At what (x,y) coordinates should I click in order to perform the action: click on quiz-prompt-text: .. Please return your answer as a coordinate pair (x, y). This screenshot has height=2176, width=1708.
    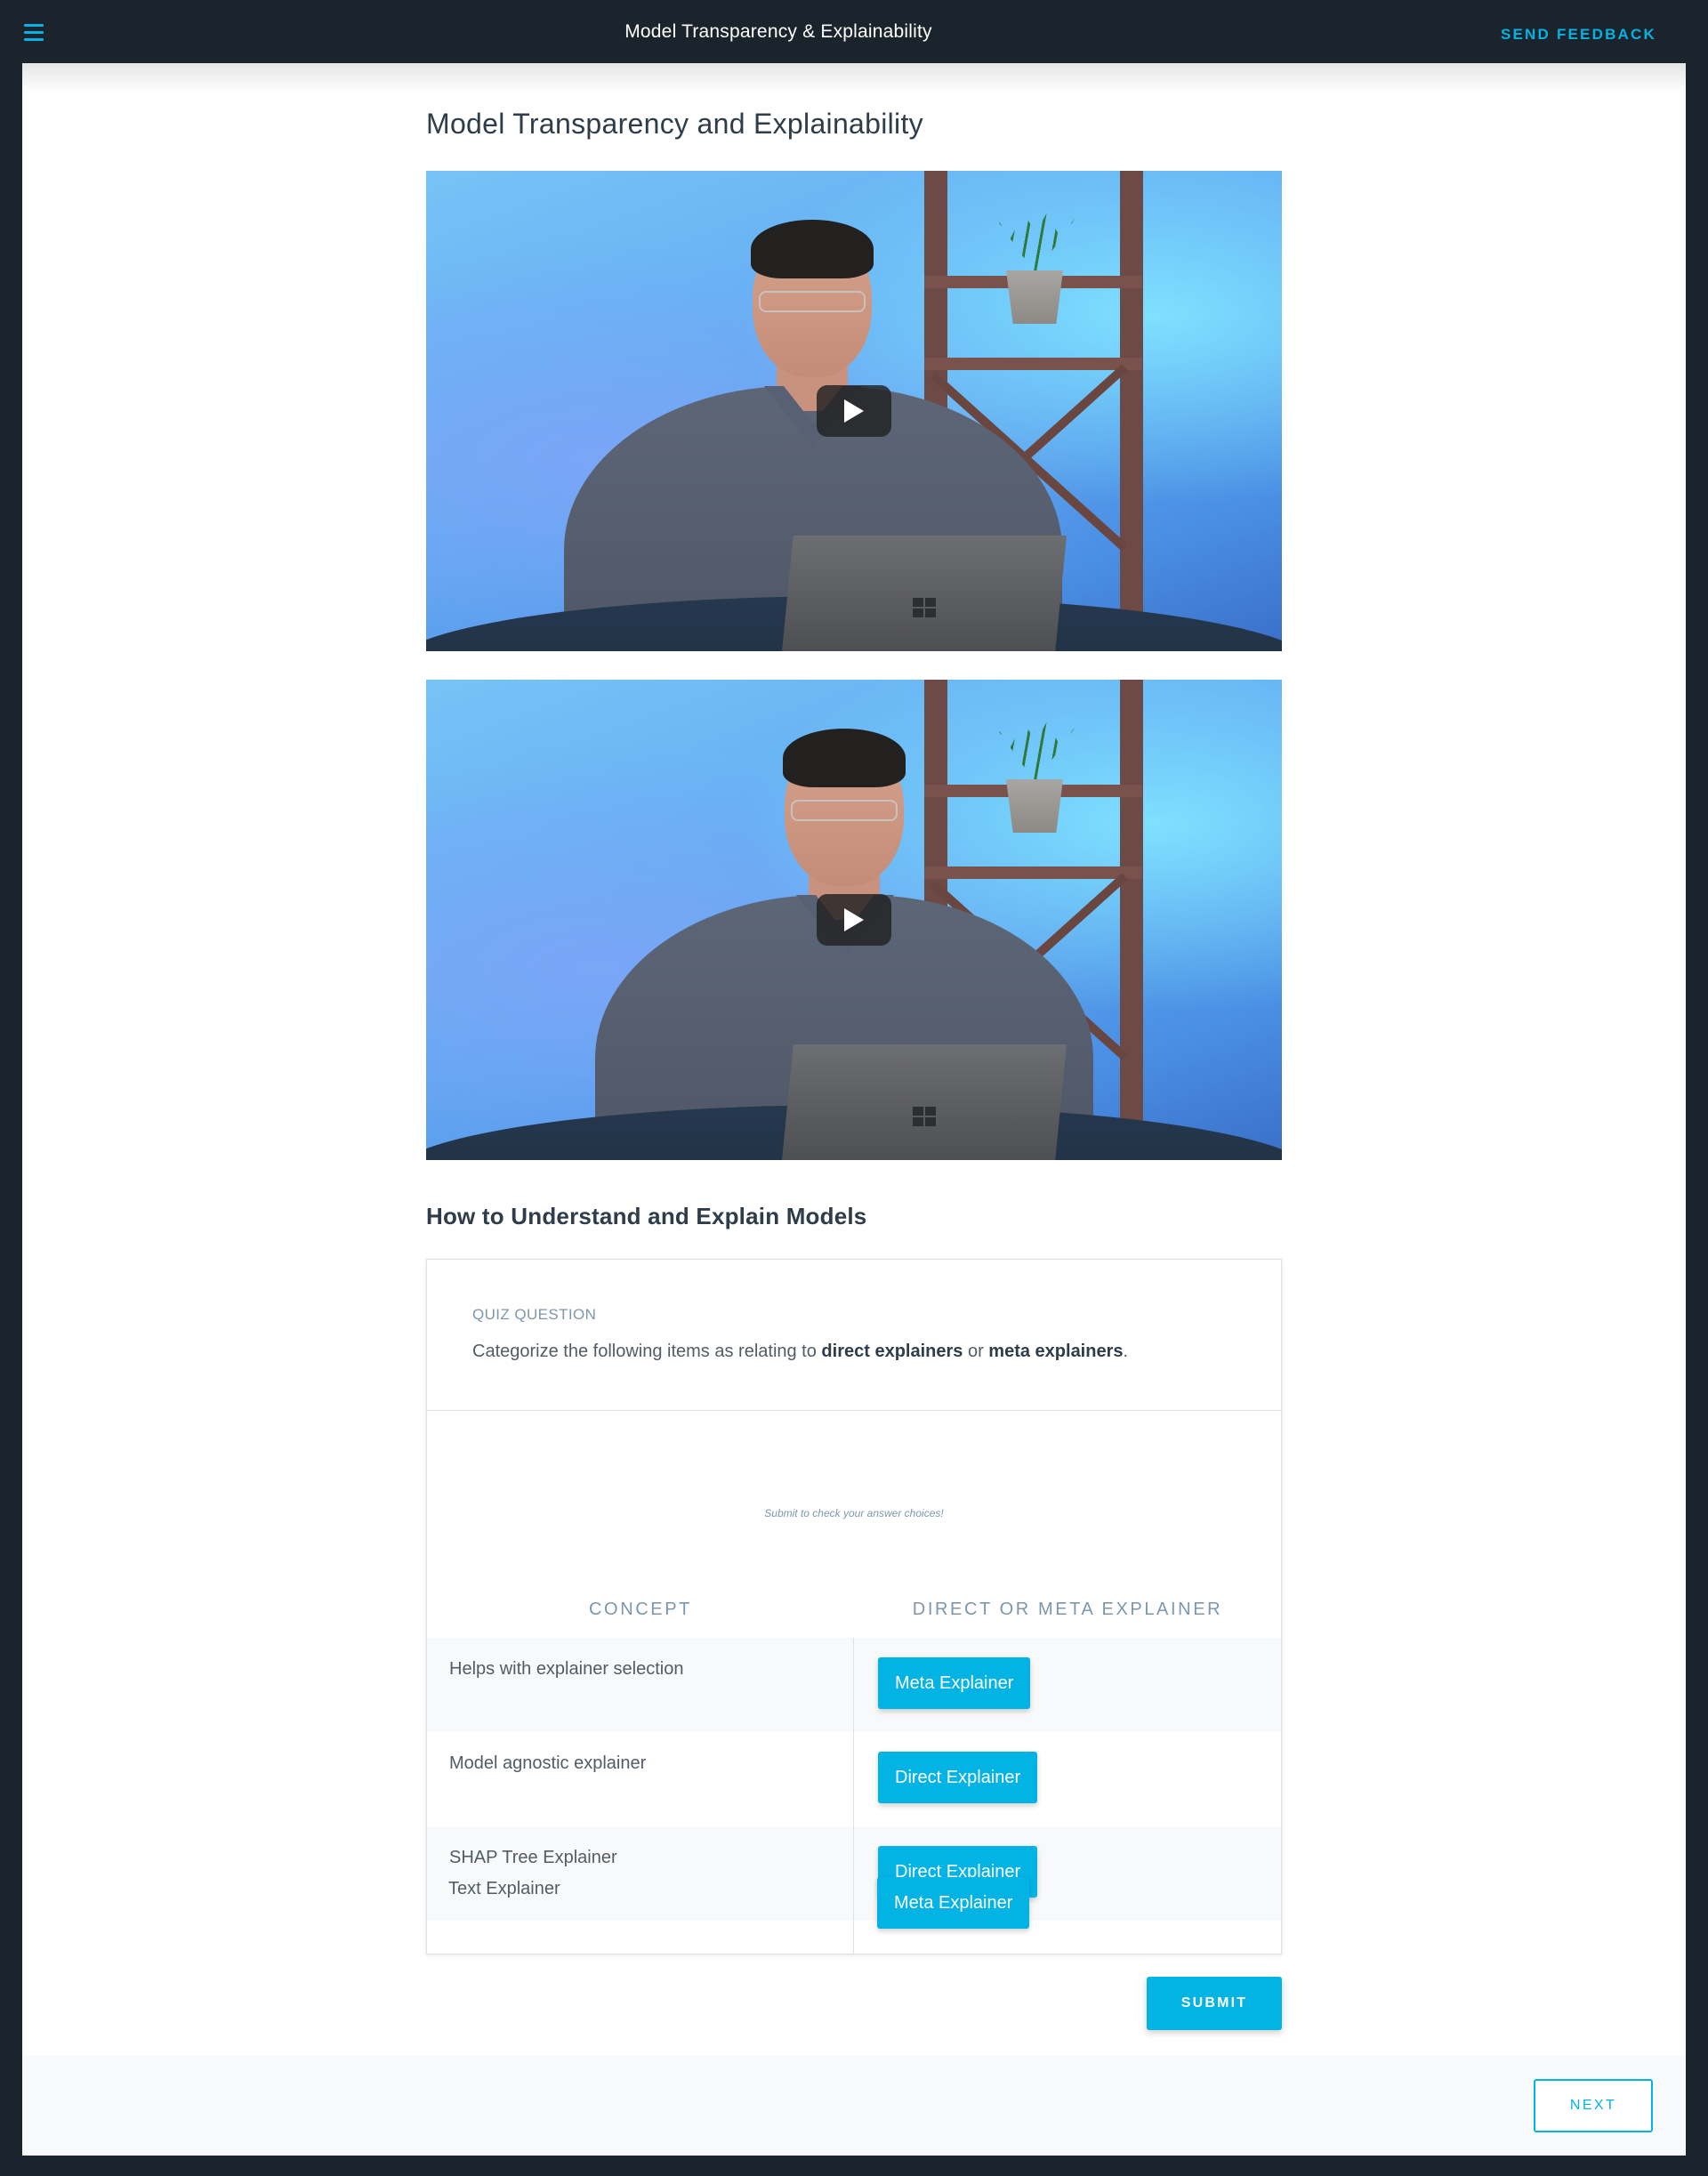
    Looking at the image, I should click on (1126, 1351).